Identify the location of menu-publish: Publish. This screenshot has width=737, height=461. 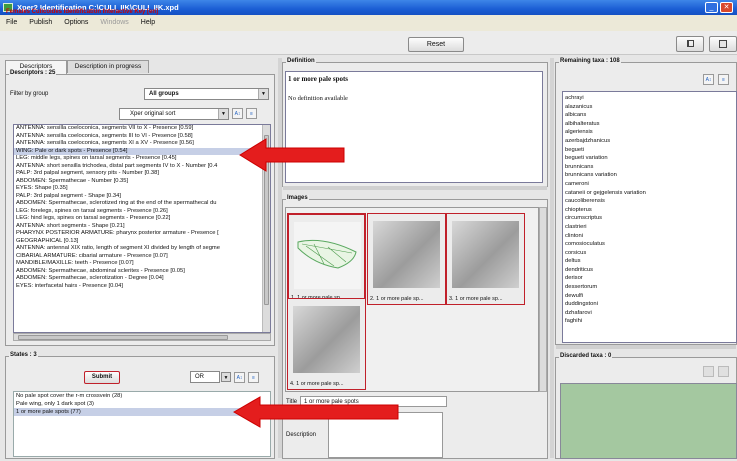
(40, 22).